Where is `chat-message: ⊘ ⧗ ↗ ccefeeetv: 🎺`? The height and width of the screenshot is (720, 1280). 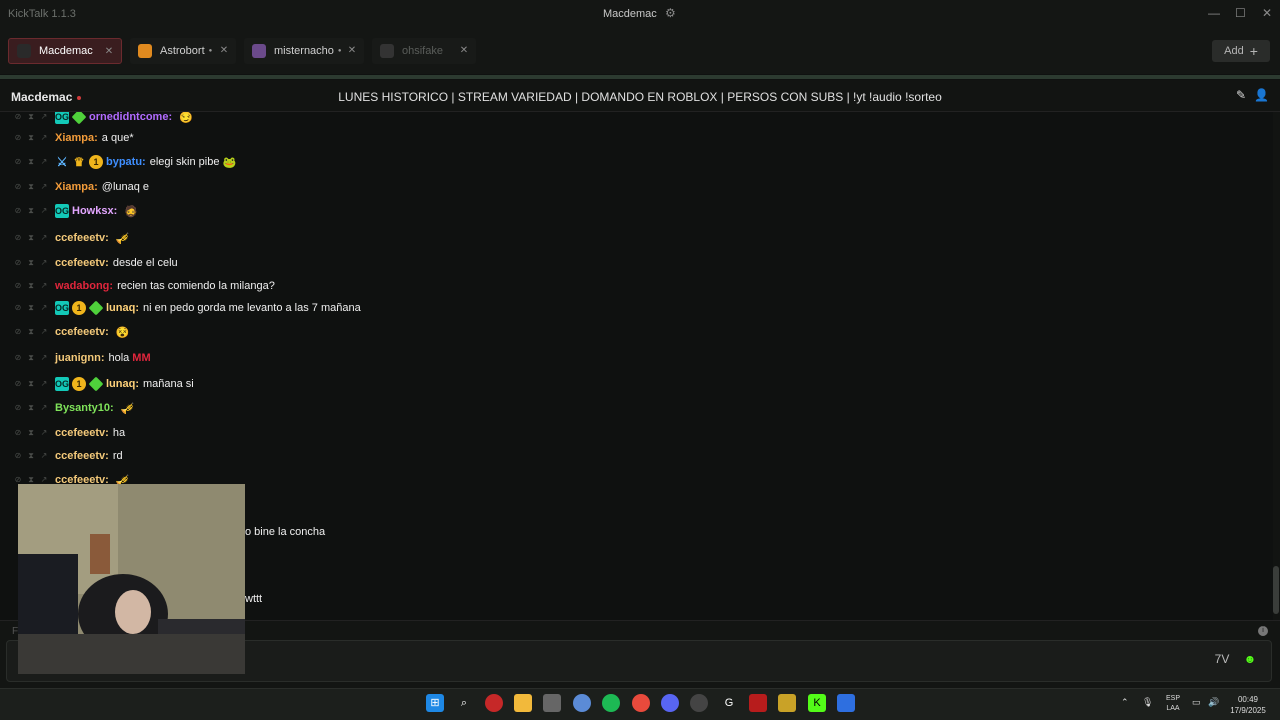 chat-message: ⊘ ⧗ ↗ ccefeeetv: 🎺 is located at coordinates (65, 238).